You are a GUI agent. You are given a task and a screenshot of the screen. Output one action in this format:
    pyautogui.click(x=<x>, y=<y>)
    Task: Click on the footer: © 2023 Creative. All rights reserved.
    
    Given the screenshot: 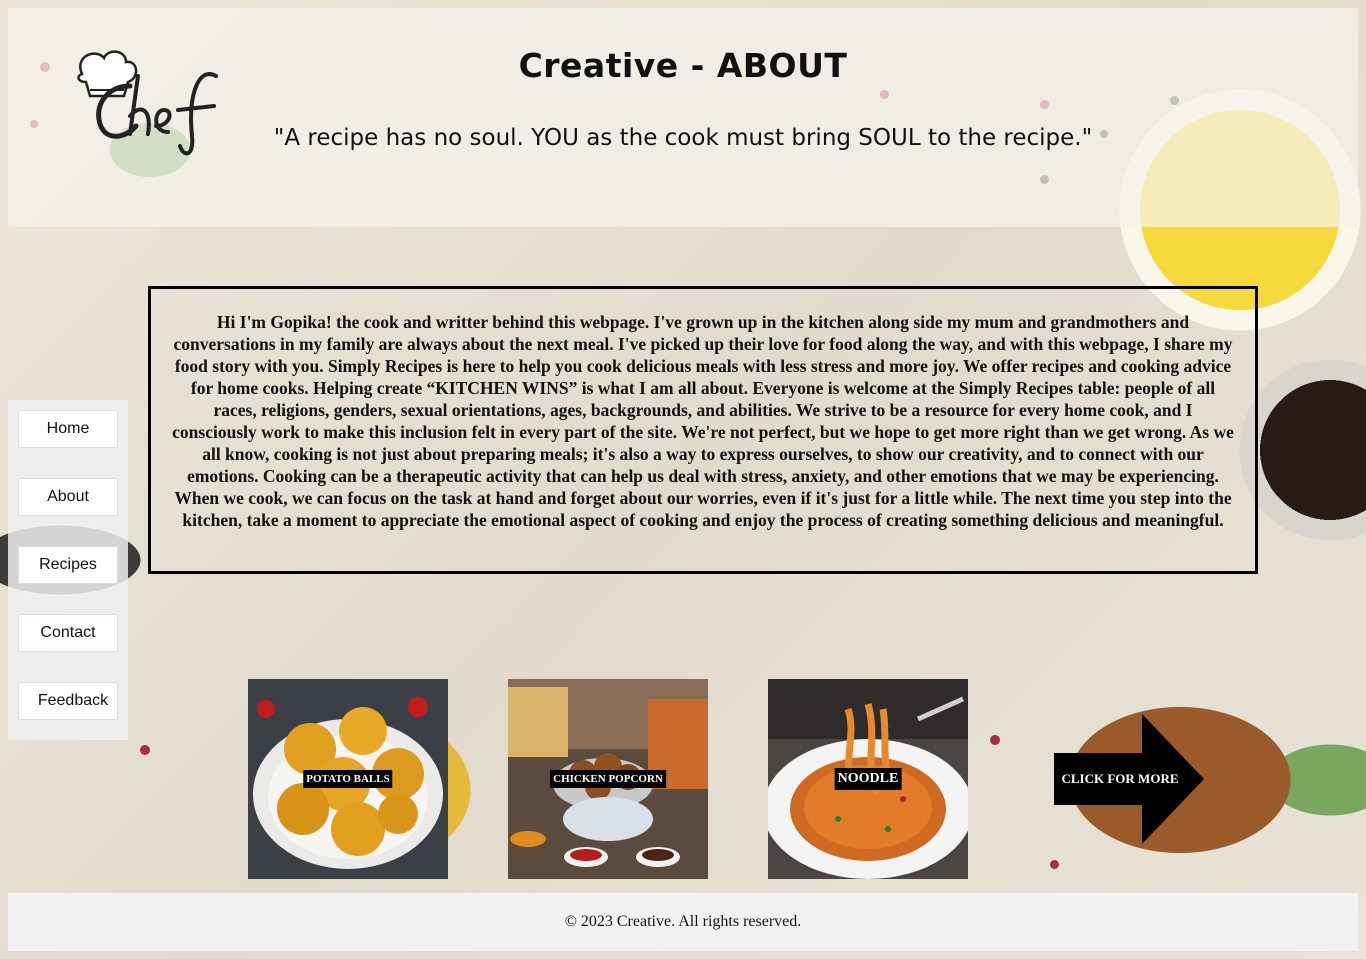 What is the action you would take?
    pyautogui.click(x=683, y=922)
    